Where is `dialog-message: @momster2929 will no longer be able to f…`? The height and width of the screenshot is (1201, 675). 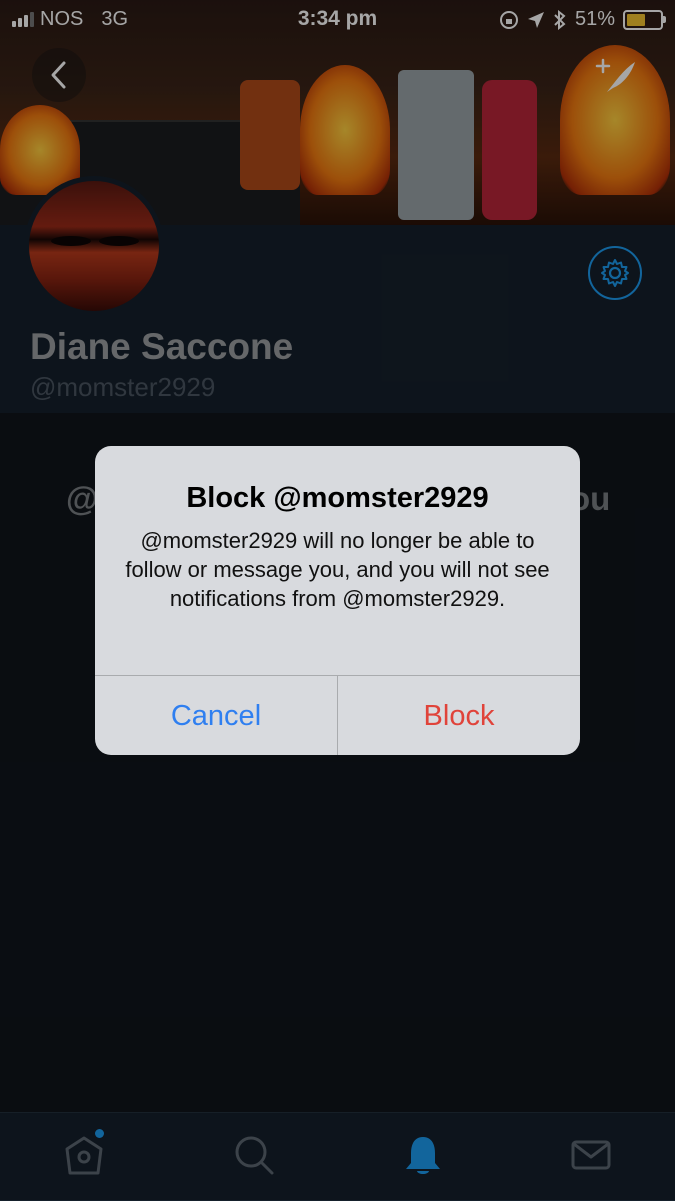
dialog-message: @momster2929 will no longer be able to f… is located at coordinates (337, 569).